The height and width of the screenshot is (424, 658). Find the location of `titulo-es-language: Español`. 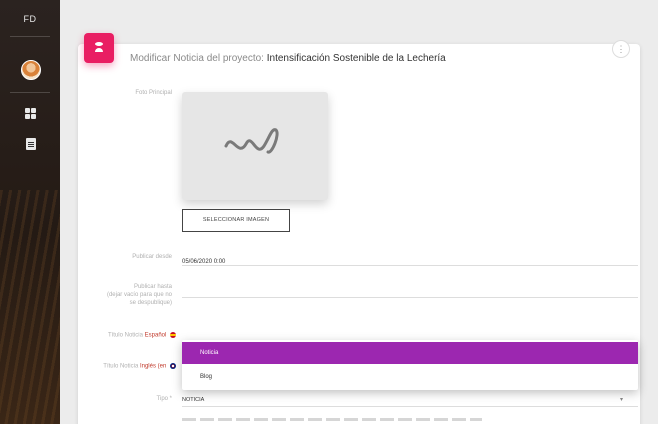

titulo-es-language: Español is located at coordinates (155, 335).